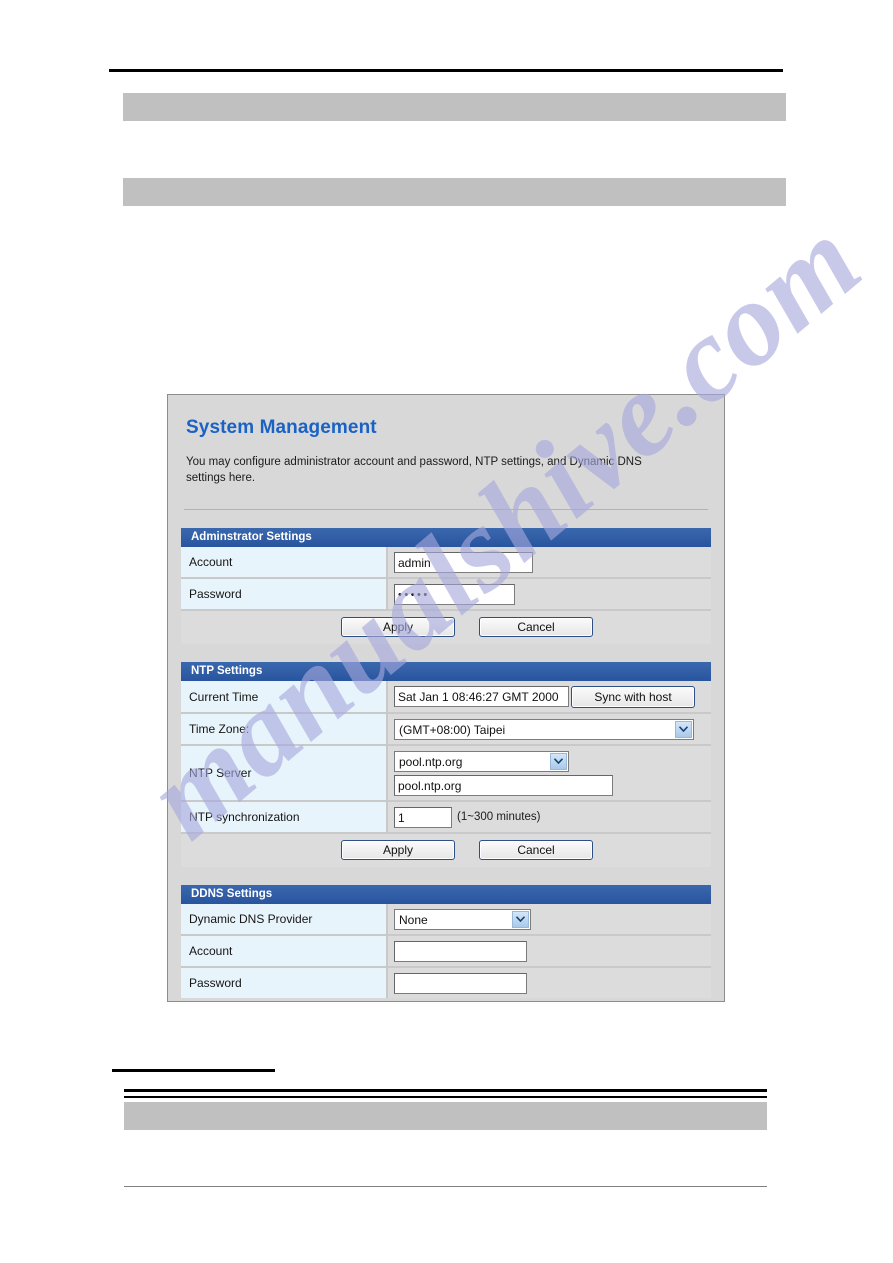  What do you see at coordinates (549, 816) in the screenshot?
I see `ntp-synchronization-value-cell: 1 (1~300 minutes)` at bounding box center [549, 816].